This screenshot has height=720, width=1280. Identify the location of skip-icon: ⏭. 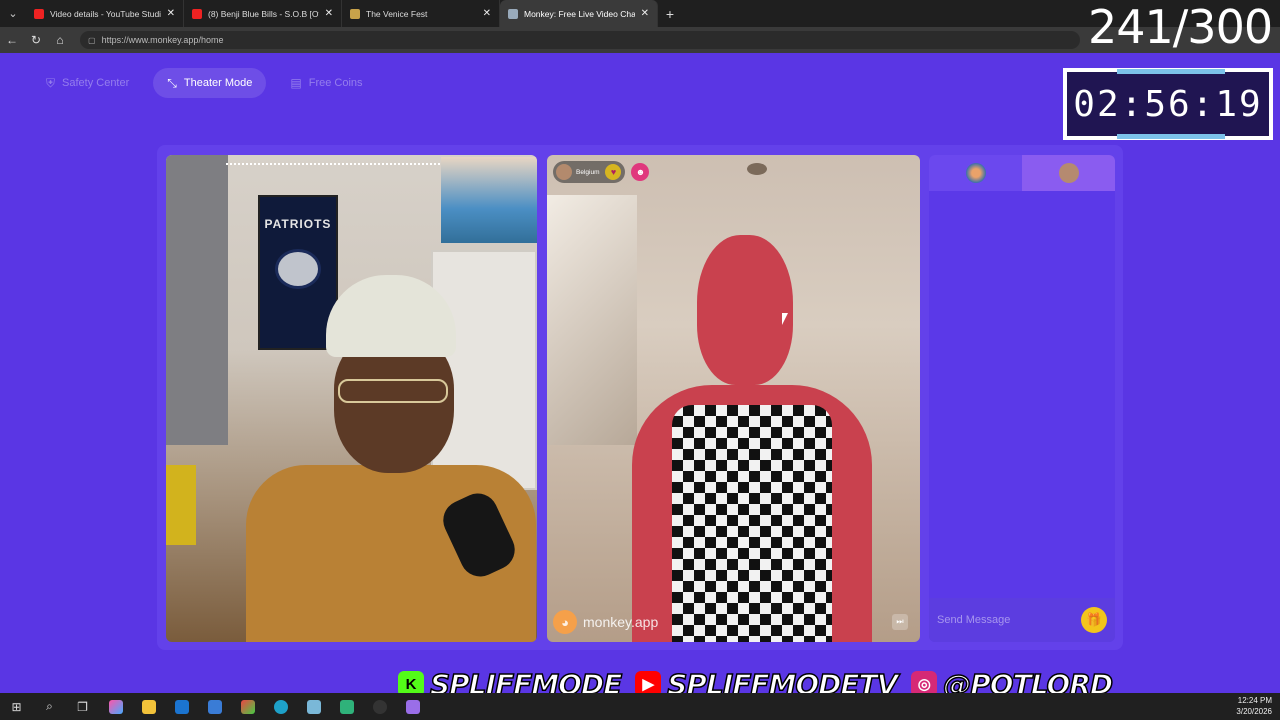
(900, 622).